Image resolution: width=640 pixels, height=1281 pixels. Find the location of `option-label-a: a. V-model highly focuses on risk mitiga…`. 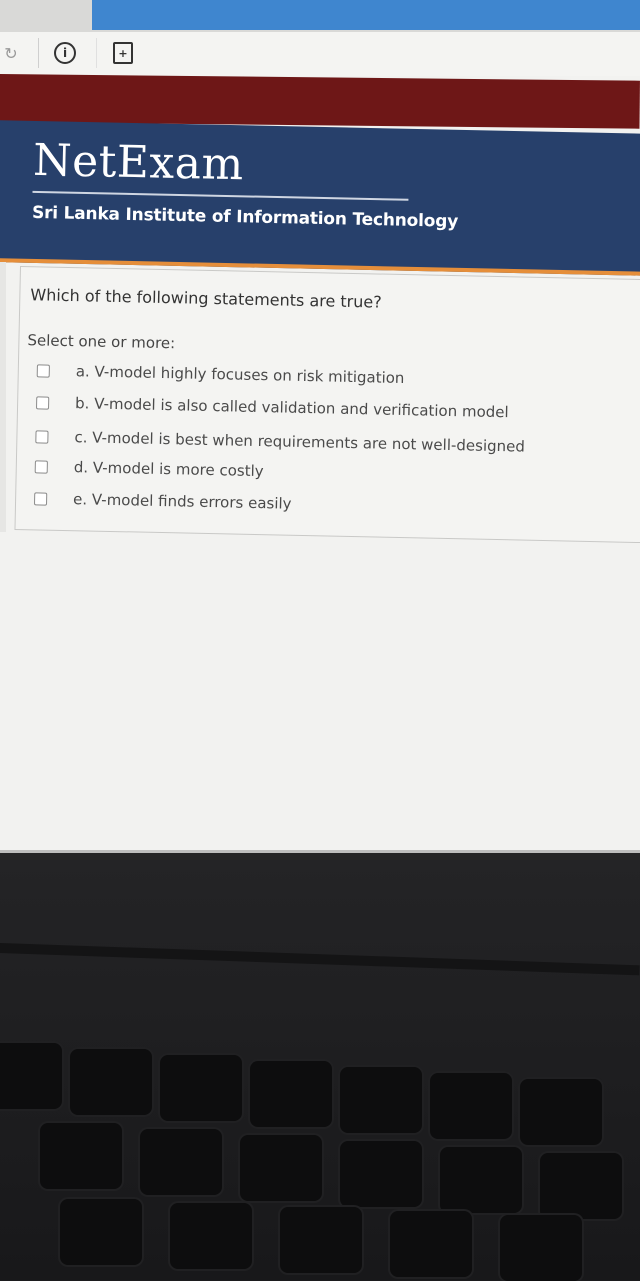

option-label-a: a. V-model highly focuses on risk mitiga… is located at coordinates (240, 375).